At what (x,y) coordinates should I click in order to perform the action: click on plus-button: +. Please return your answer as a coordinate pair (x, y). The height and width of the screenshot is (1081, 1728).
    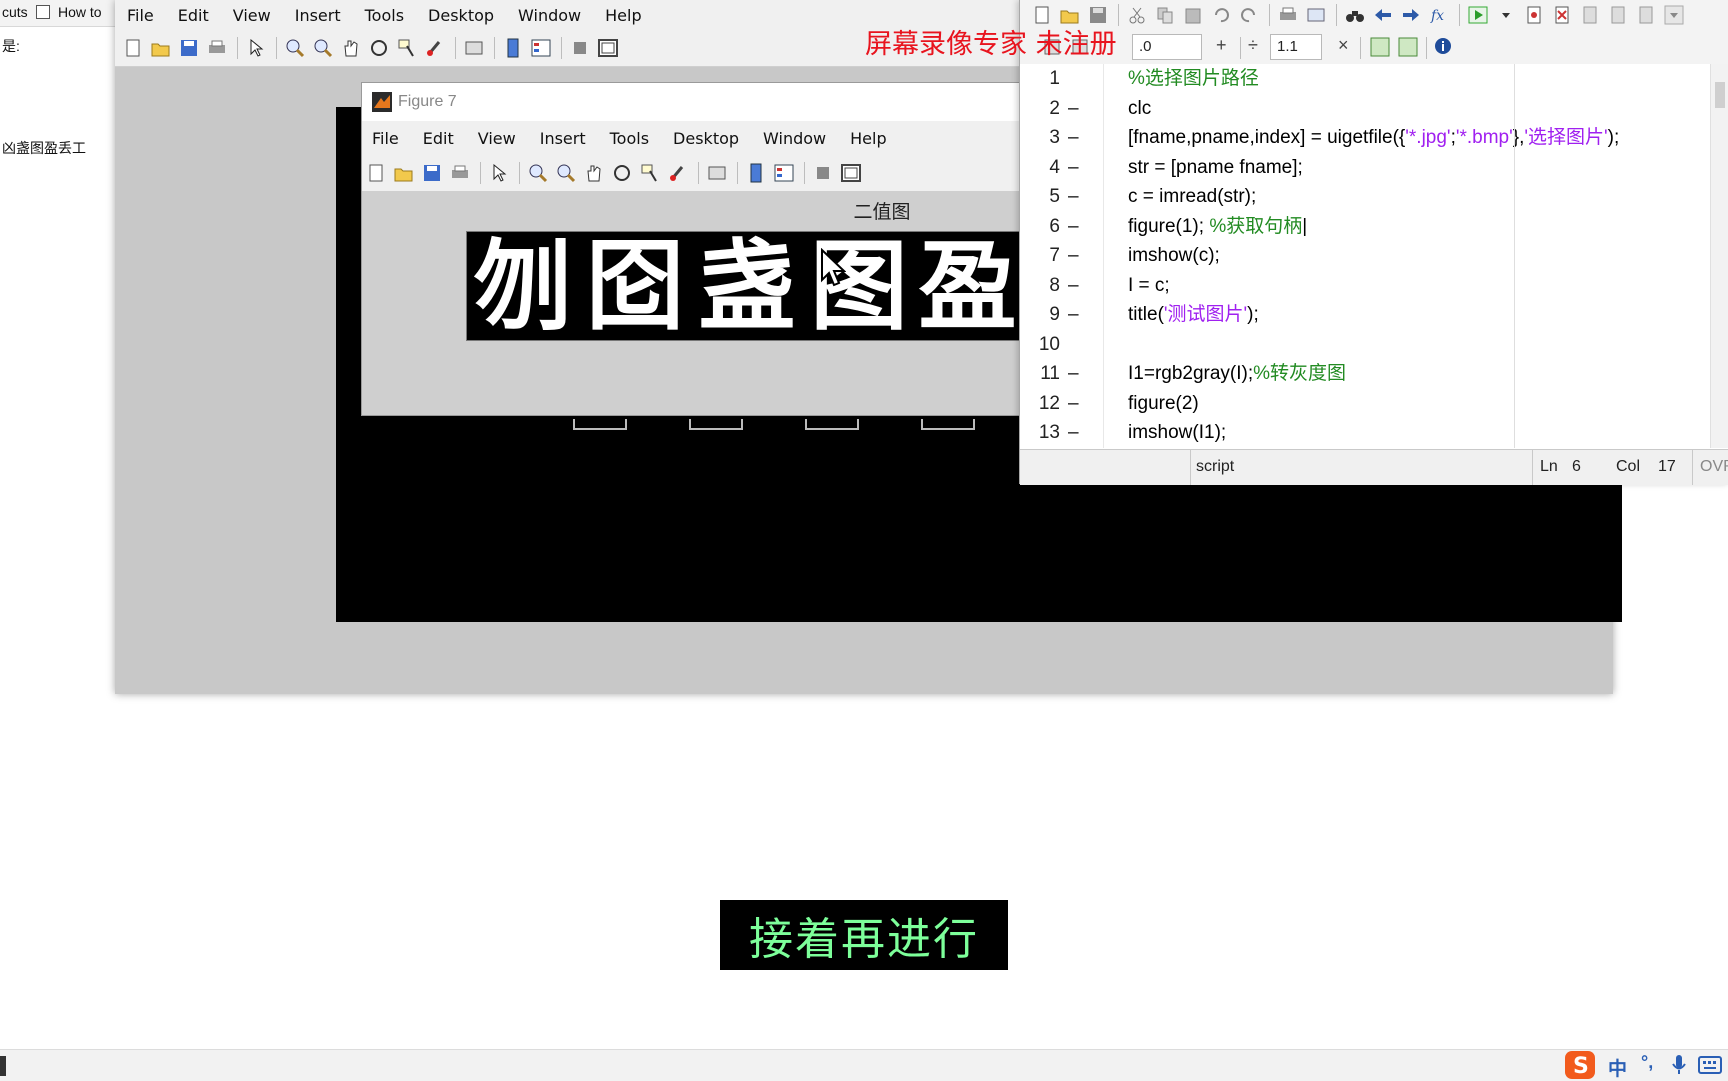
    Looking at the image, I should click on (1221, 45).